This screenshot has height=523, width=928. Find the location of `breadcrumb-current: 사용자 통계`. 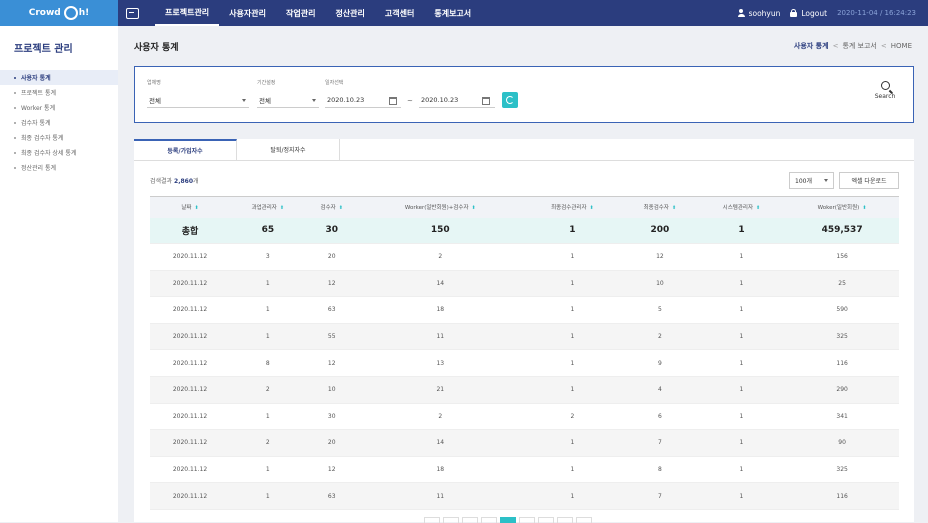

breadcrumb-current: 사용자 통계 is located at coordinates (811, 46).